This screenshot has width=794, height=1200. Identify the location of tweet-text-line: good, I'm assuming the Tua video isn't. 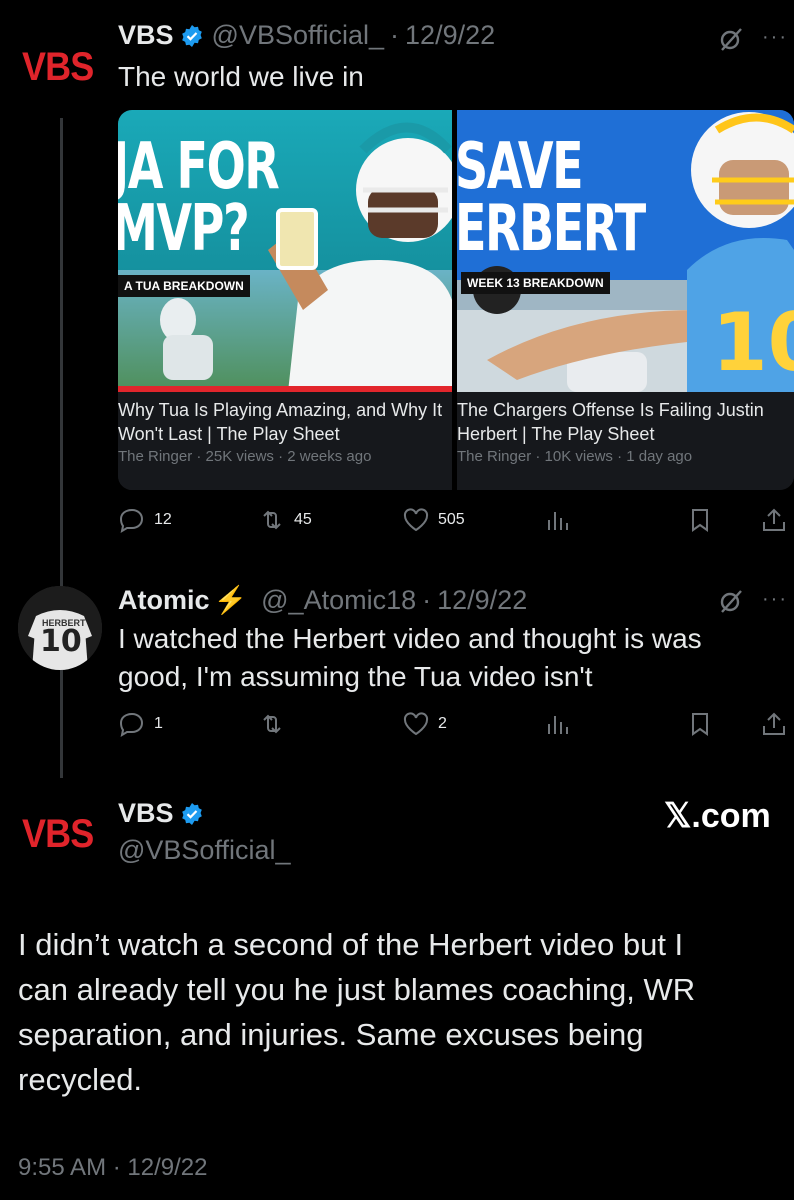
(355, 676).